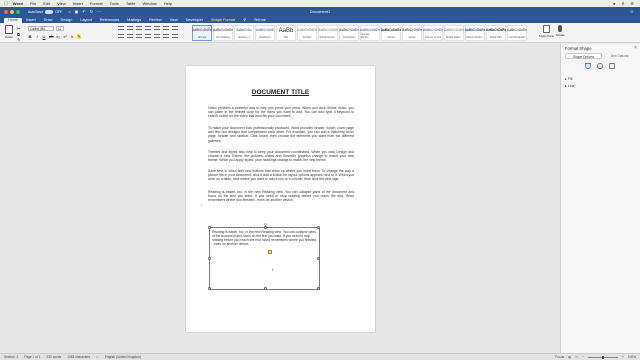 This screenshot has height=360, width=640. What do you see at coordinates (635, 48) in the screenshot?
I see `close-icon: ×` at bounding box center [635, 48].